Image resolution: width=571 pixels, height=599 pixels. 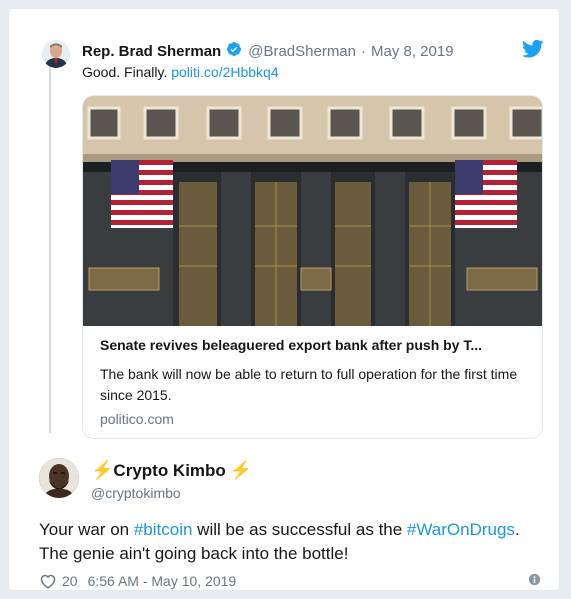 I want to click on heart-icon, so click(x=48, y=581).